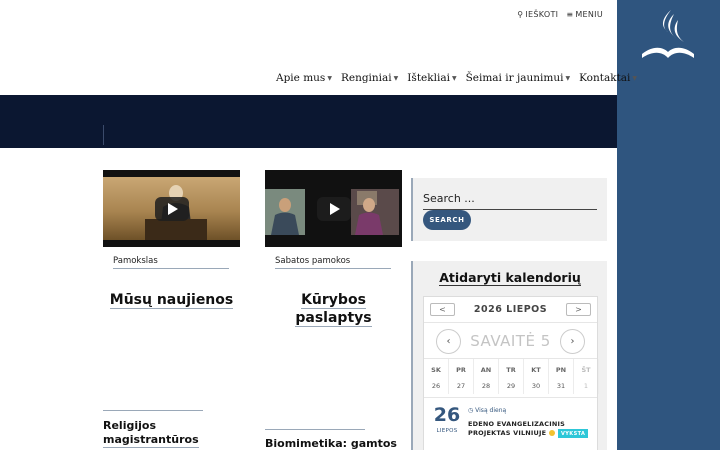  Describe the element at coordinates (447, 431) in the screenshot. I see `event-month: LIEPOS` at that location.